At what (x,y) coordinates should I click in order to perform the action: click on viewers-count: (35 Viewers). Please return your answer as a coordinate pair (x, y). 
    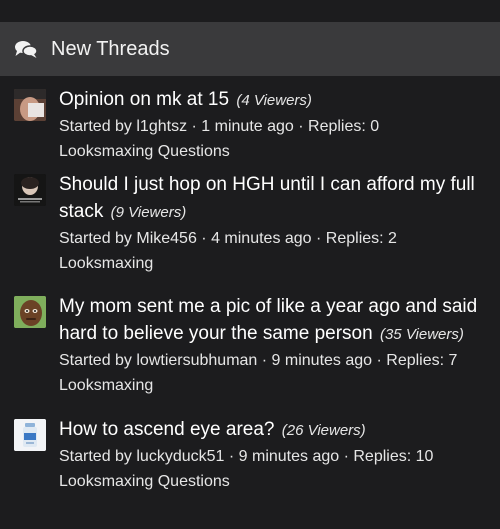
    Looking at the image, I should click on (421, 334).